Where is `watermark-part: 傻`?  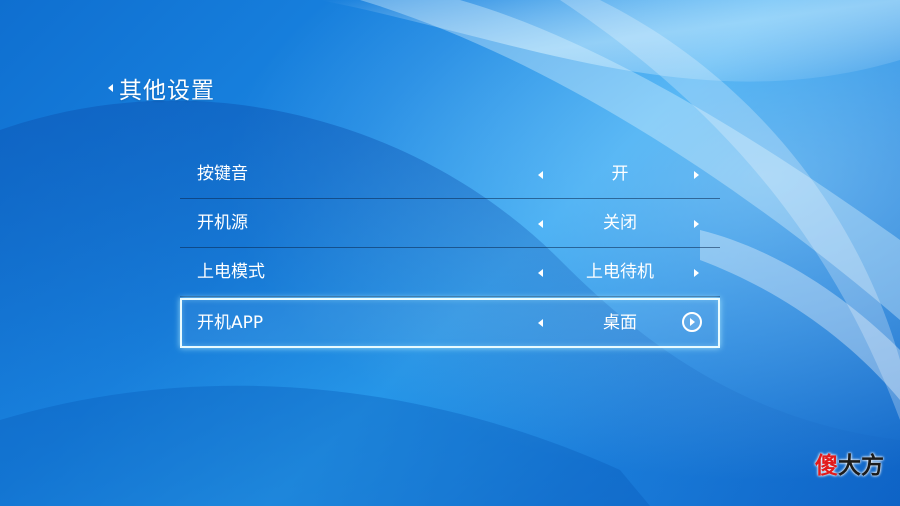
watermark-part: 傻 is located at coordinates (826, 466).